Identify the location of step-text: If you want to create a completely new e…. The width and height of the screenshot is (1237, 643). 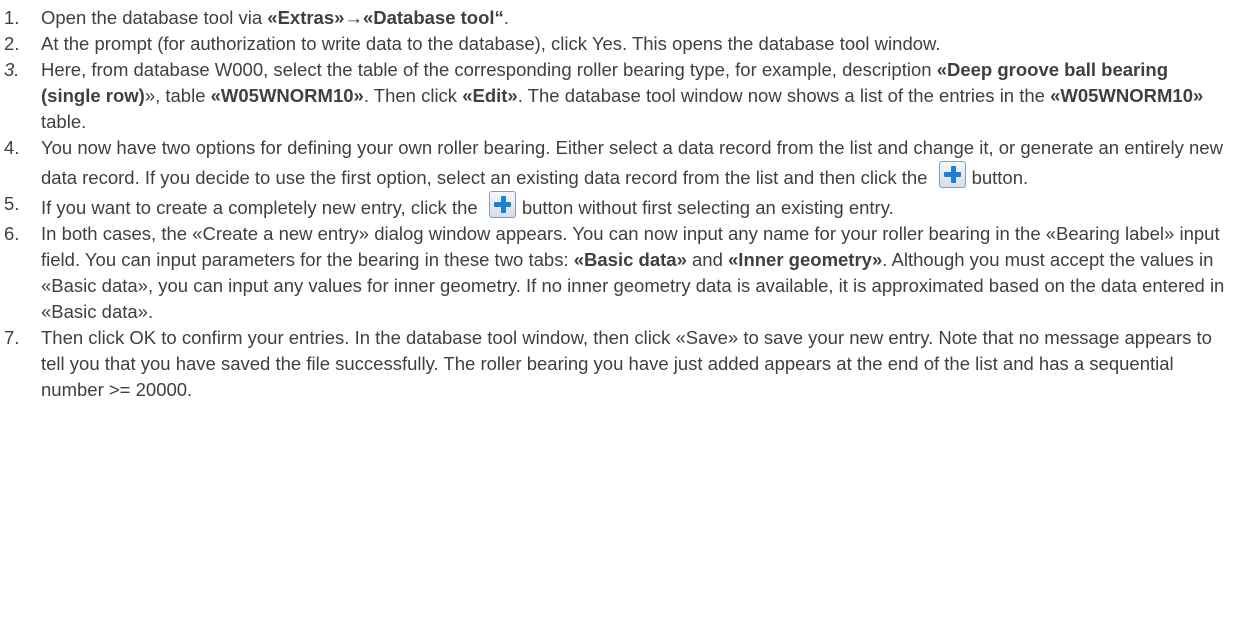
(467, 204).